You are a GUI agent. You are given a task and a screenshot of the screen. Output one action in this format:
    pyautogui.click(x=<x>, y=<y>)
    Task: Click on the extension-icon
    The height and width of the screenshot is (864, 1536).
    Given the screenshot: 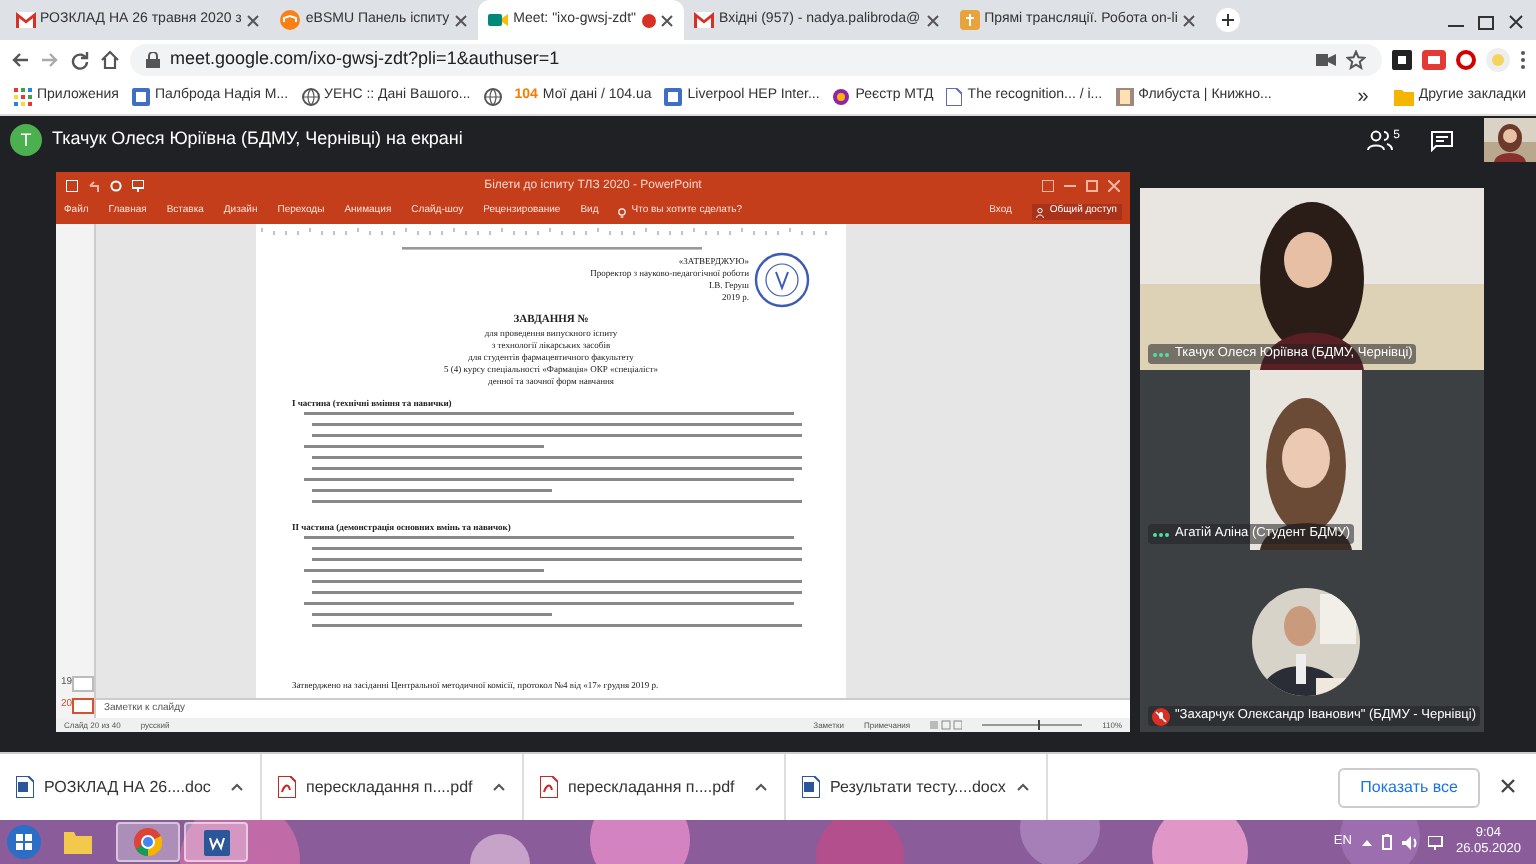 What is the action you would take?
    pyautogui.click(x=1402, y=60)
    